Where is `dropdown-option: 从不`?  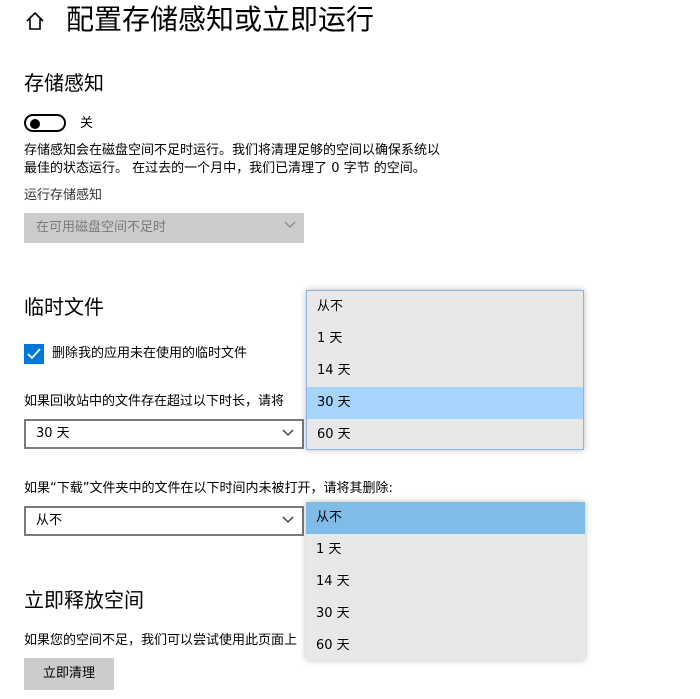 dropdown-option: 从不 is located at coordinates (445, 307).